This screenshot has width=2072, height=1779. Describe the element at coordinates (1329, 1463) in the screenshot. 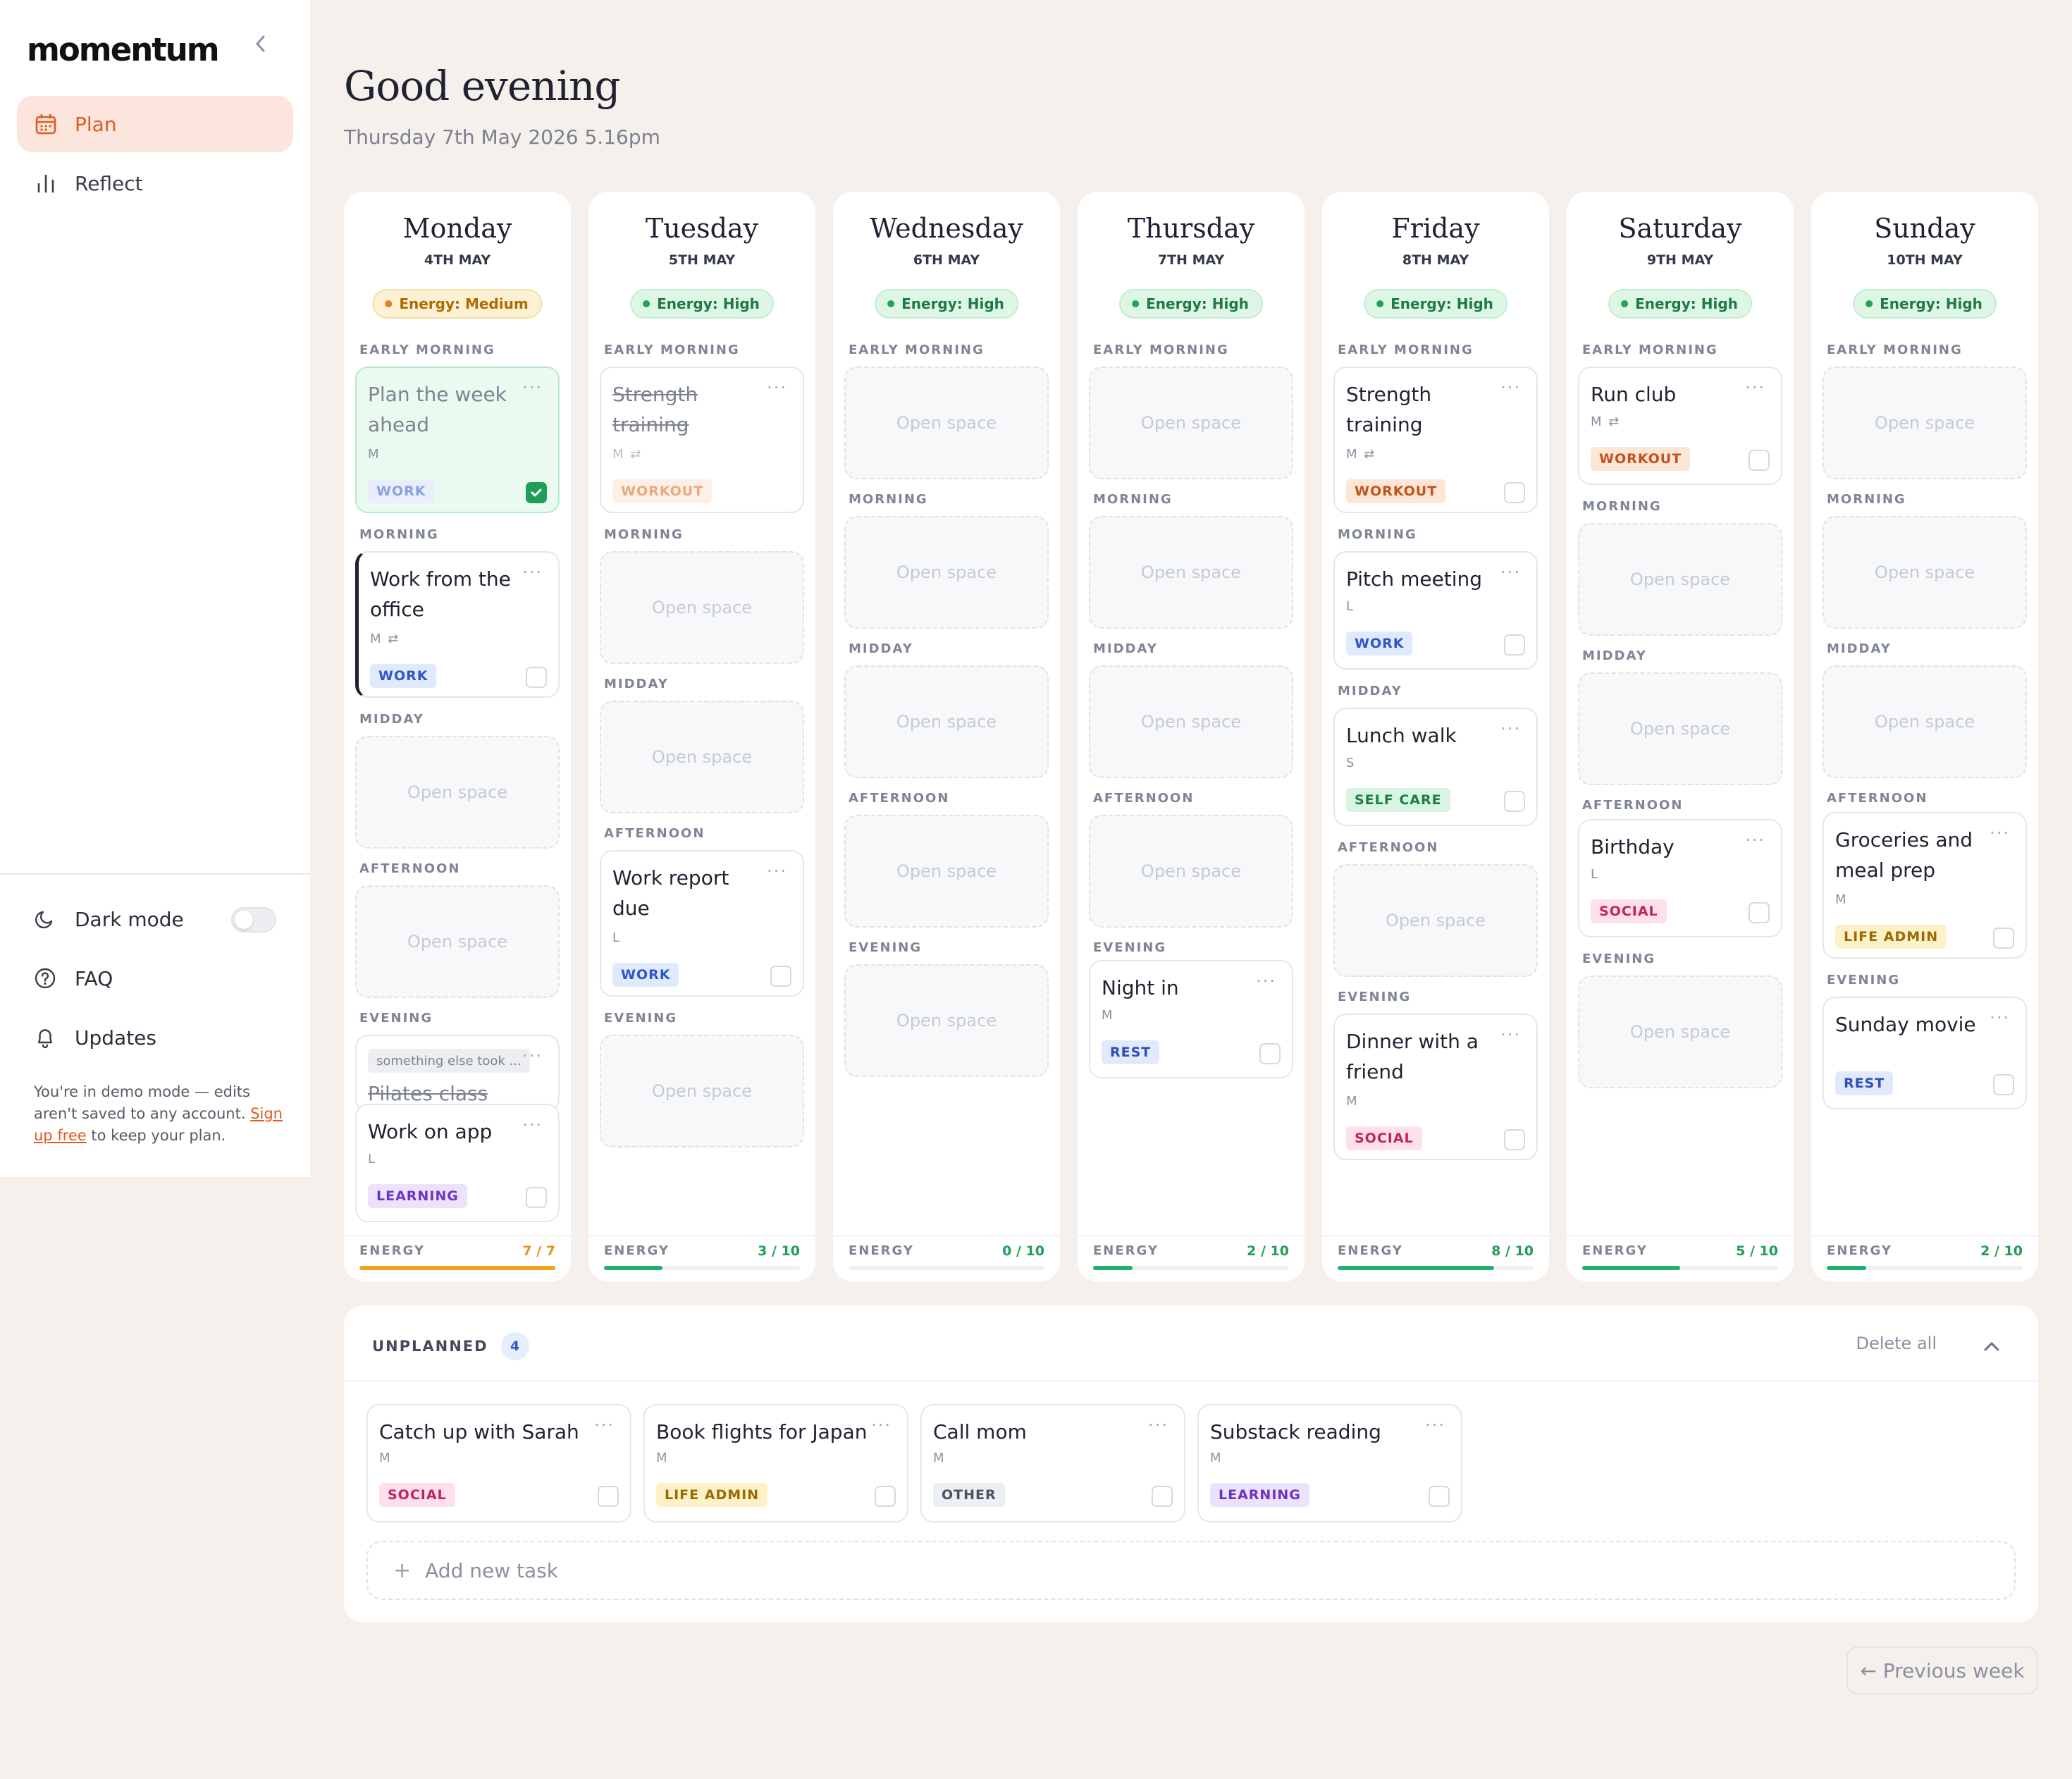

I see `unplanned-task-card: Substack reading ··· M LEARNING` at that location.